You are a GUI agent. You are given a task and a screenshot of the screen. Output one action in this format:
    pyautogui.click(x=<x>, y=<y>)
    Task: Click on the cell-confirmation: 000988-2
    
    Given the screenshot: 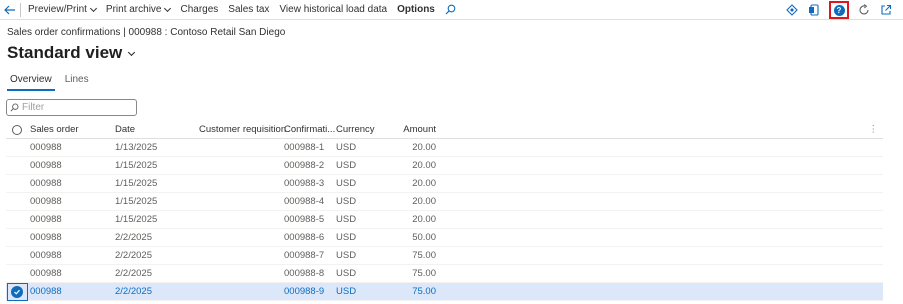 What is the action you would take?
    pyautogui.click(x=304, y=165)
    